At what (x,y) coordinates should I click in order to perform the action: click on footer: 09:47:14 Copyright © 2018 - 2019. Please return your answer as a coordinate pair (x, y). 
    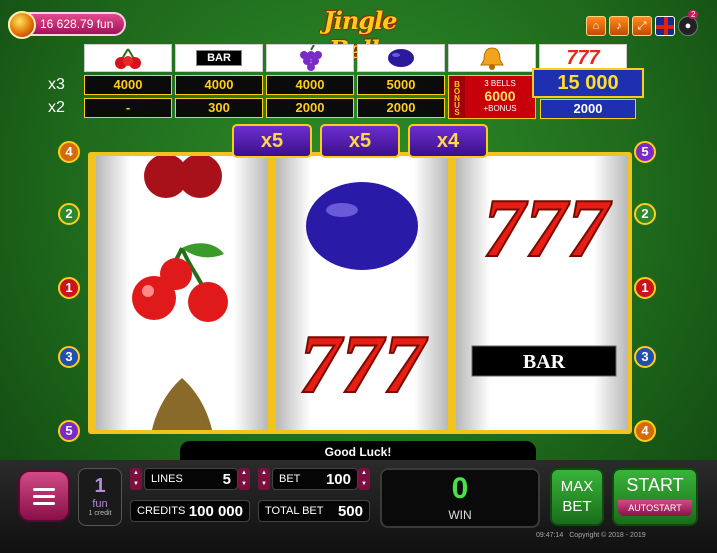
    Looking at the image, I should click on (591, 535).